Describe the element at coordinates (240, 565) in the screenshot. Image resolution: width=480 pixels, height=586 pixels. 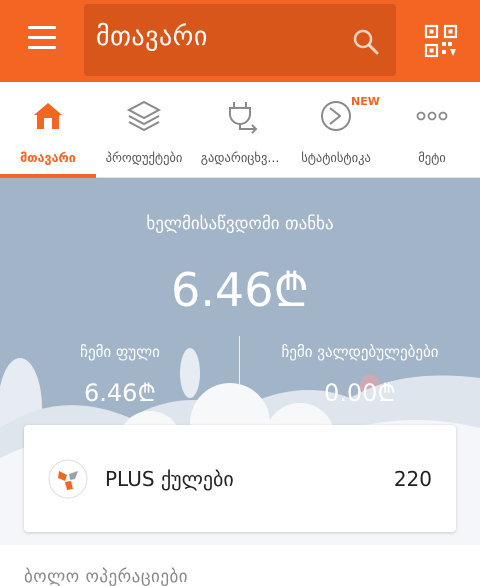
I see `recent-operations-section: ბოლო ოპერაციები` at that location.